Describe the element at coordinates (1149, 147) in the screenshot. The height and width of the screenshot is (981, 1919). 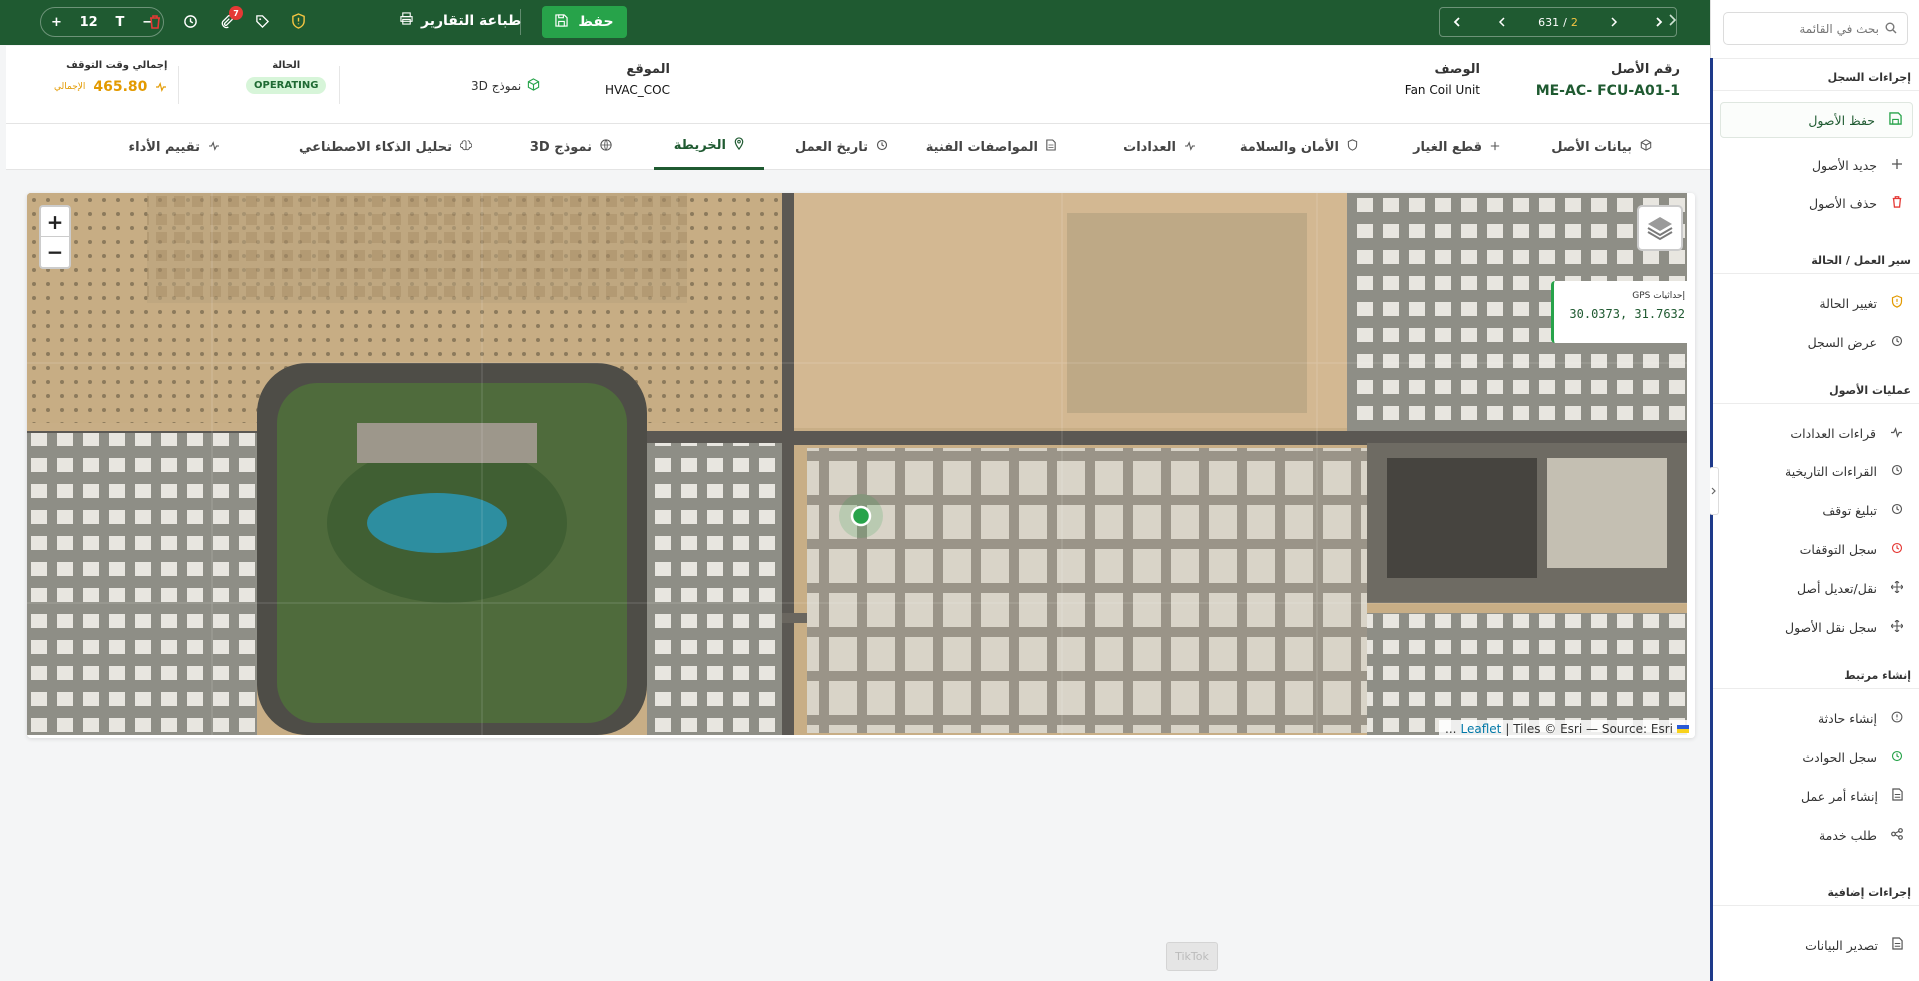
I see `tab-label: العدادات` at that location.